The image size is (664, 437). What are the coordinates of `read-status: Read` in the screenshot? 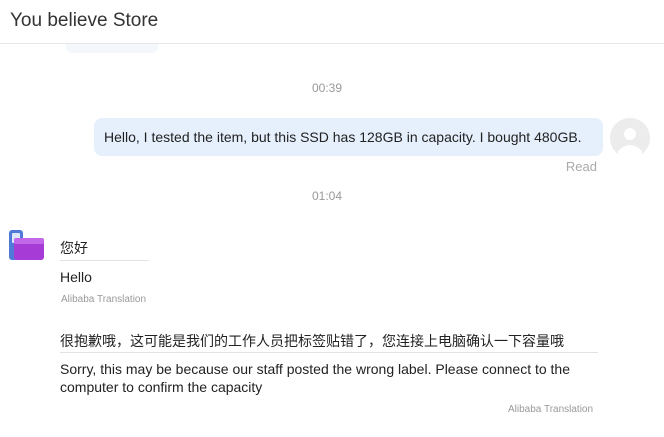 It's located at (581, 166).